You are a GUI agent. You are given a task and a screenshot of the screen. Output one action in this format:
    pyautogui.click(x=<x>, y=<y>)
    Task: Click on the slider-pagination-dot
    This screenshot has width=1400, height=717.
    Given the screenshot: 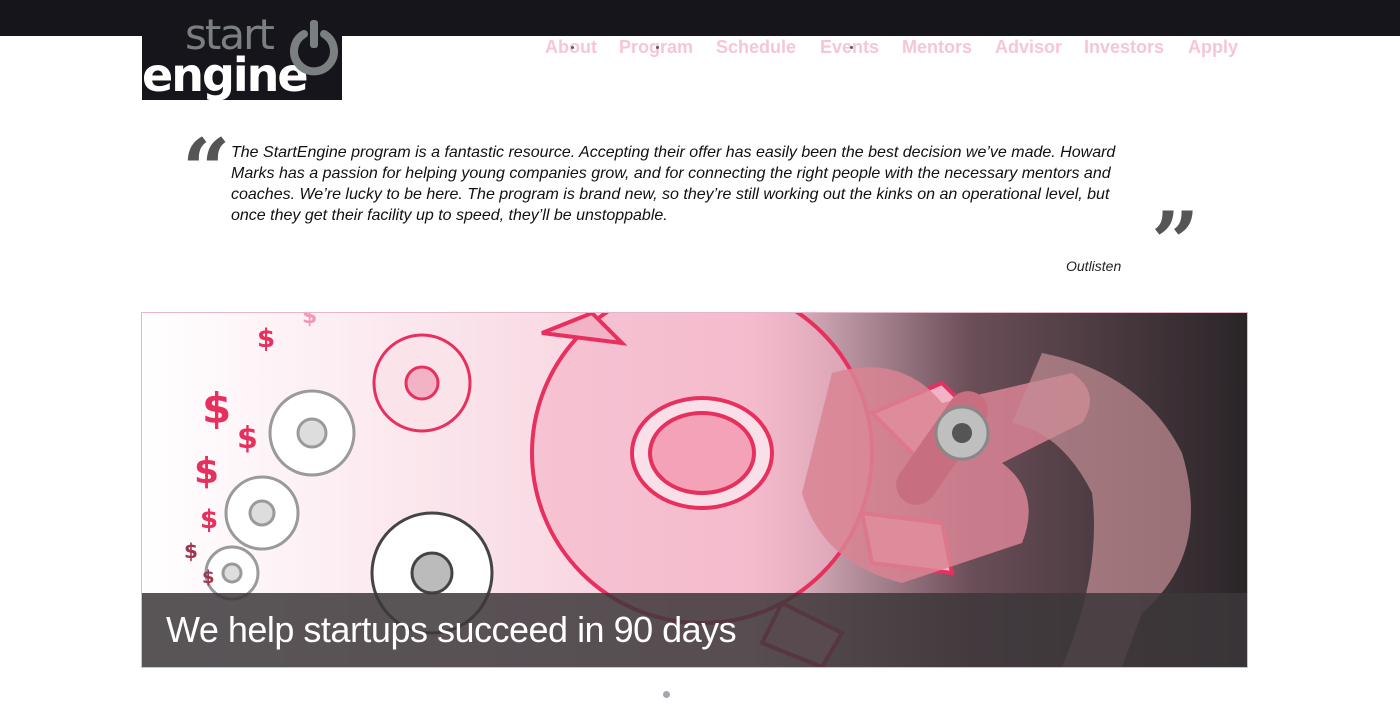 What is the action you would take?
    pyautogui.click(x=666, y=694)
    